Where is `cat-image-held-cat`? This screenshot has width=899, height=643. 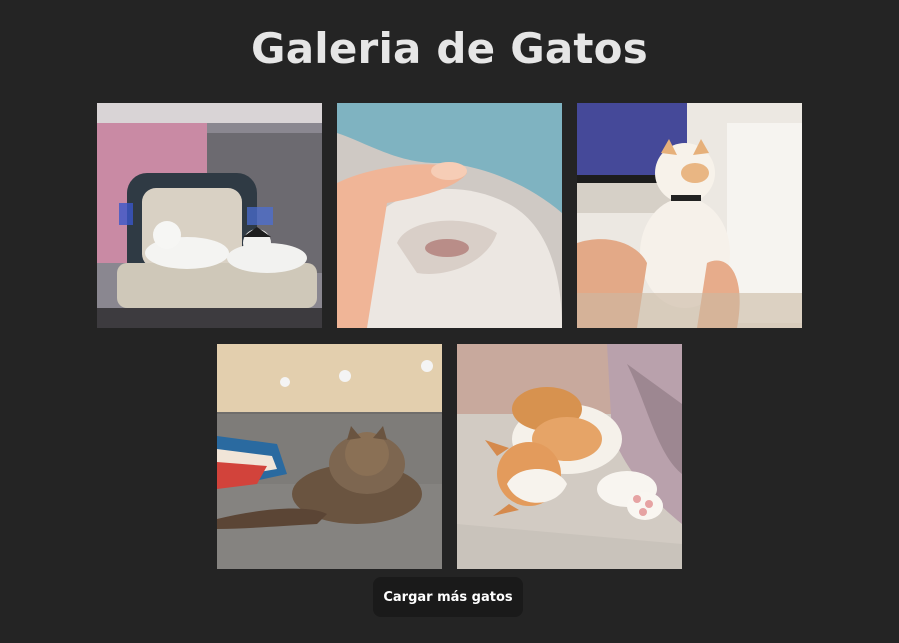
cat-image-held-cat is located at coordinates (689, 215).